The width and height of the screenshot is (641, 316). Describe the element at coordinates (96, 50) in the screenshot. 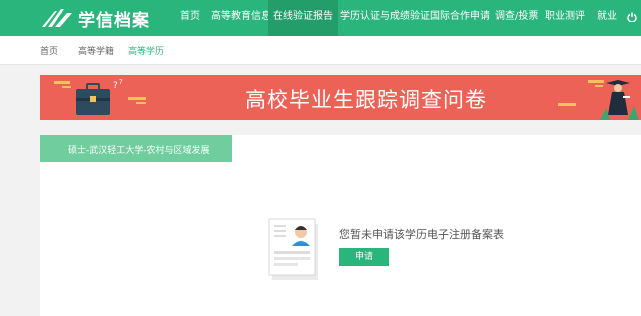

I see `subnav-item-enrollment: 高等学籍` at that location.